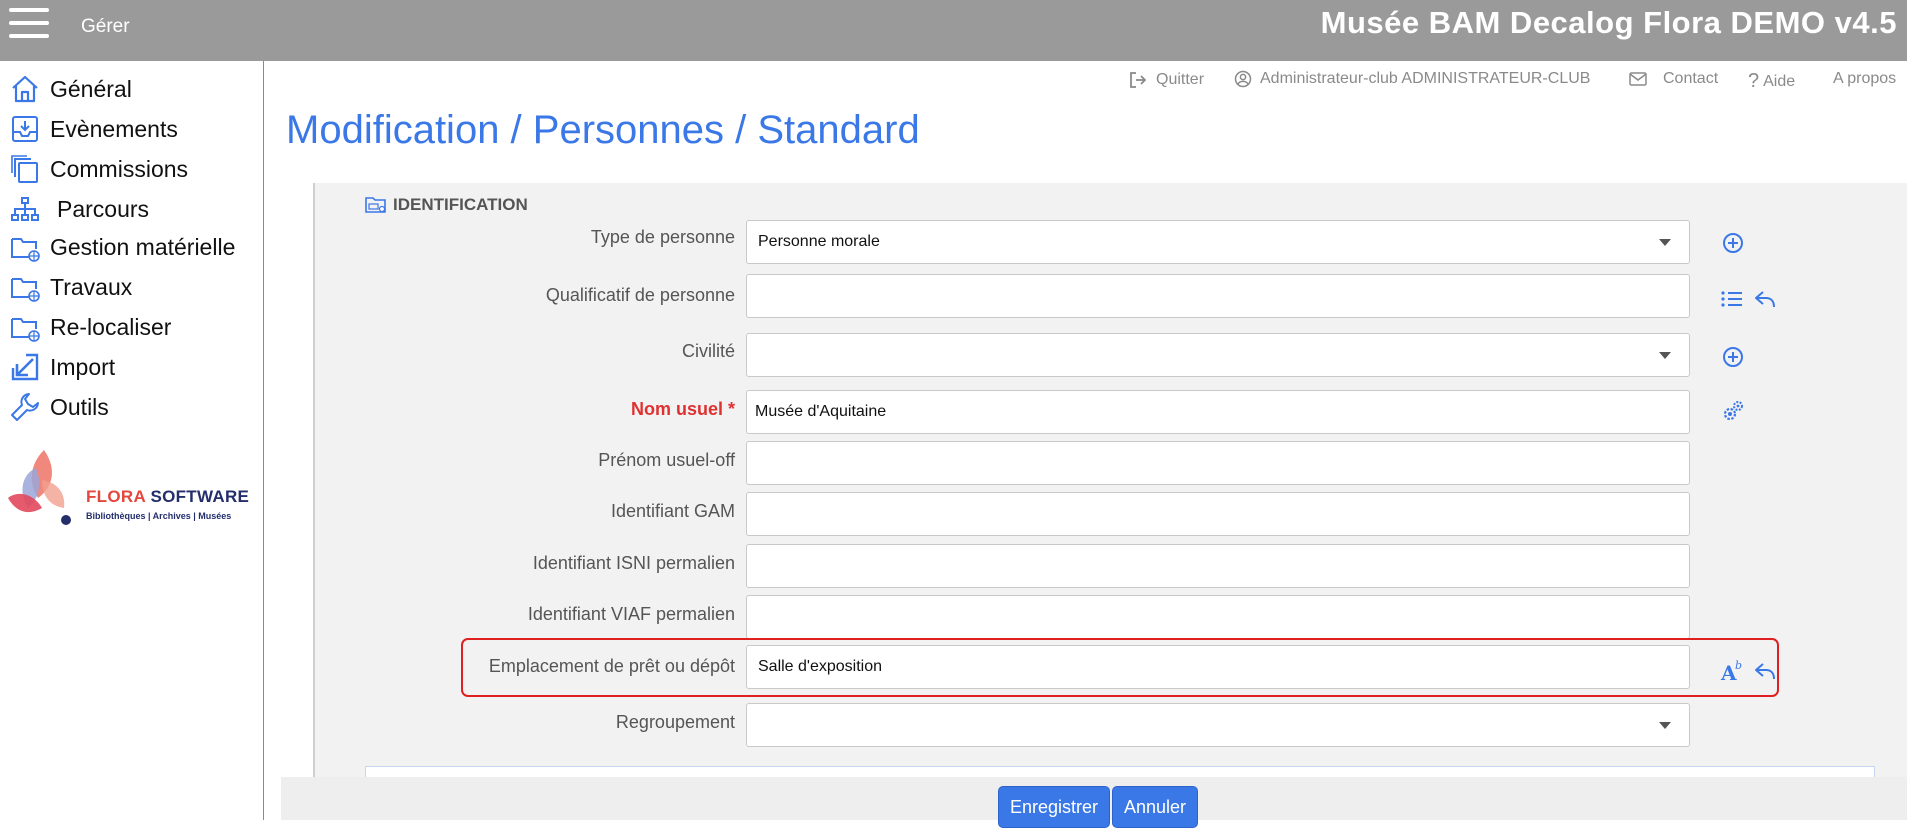 Image resolution: width=1907 pixels, height=828 pixels. Describe the element at coordinates (1754, 81) in the screenshot. I see `question-icon: ?` at that location.